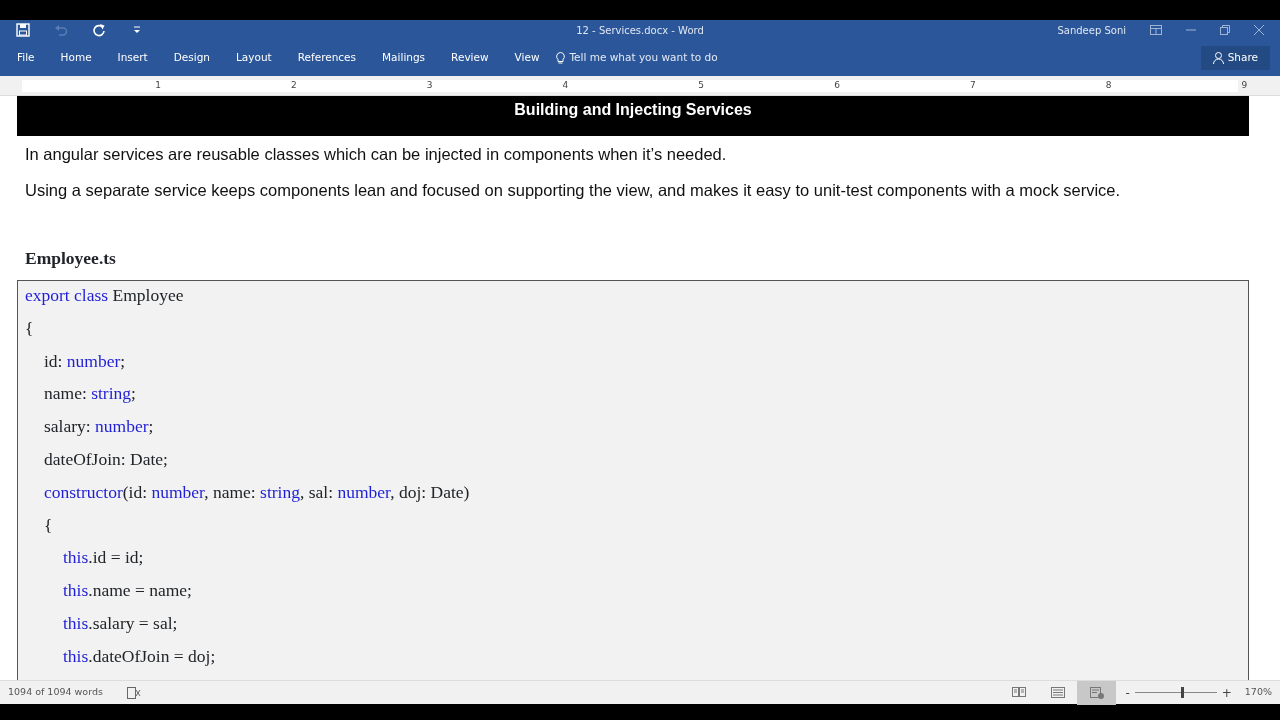 The image size is (1280, 720). Describe the element at coordinates (1018, 692) in the screenshot. I see `read-mode-icon` at that location.